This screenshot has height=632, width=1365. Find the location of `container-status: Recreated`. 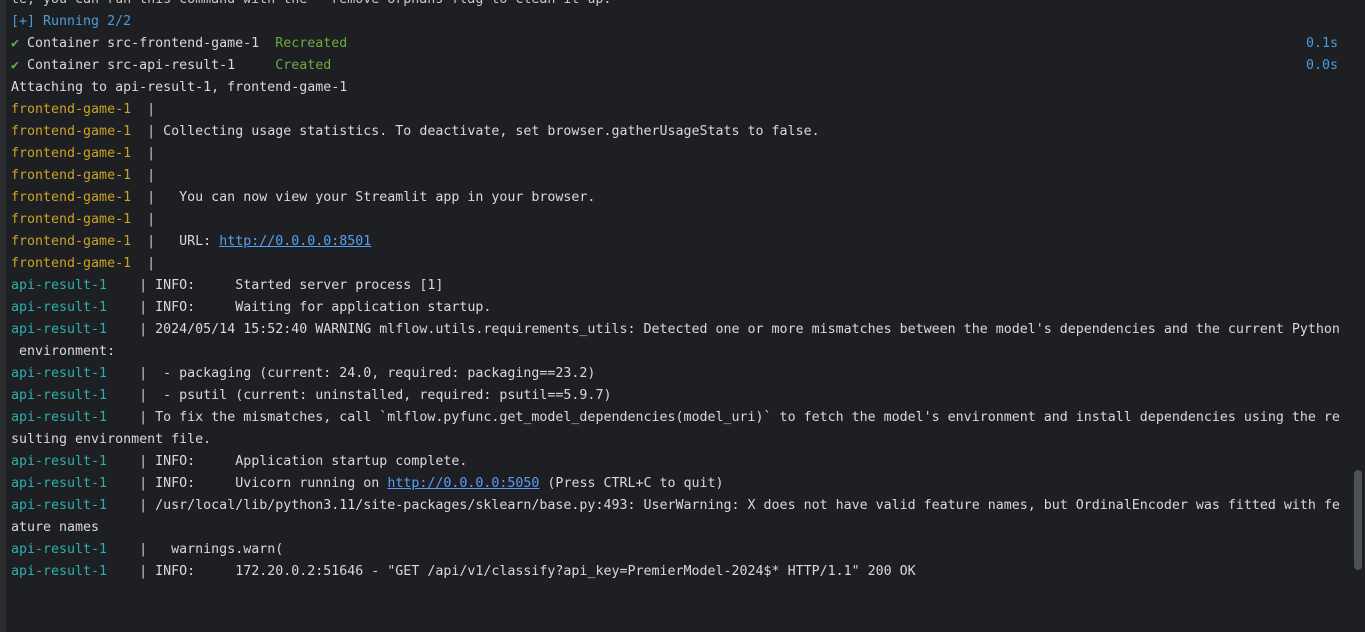

container-status: Recreated is located at coordinates (311, 43).